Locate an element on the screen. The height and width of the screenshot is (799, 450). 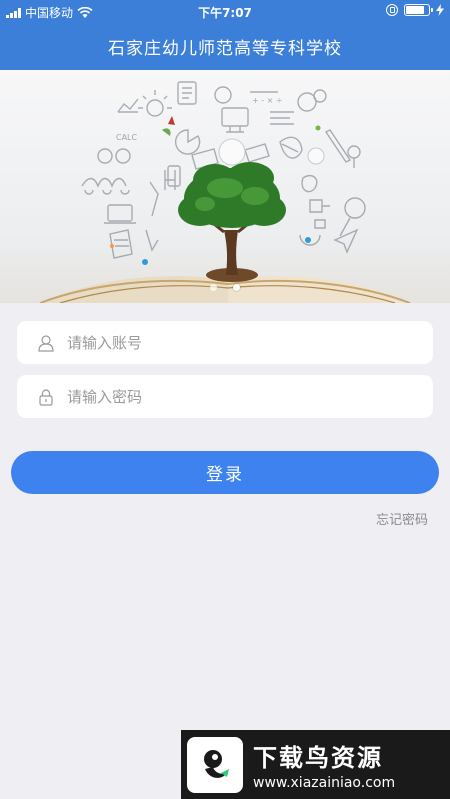
watermark-banner: 下载鸟资源 www.xiazainiao.com is located at coordinates (315, 764).